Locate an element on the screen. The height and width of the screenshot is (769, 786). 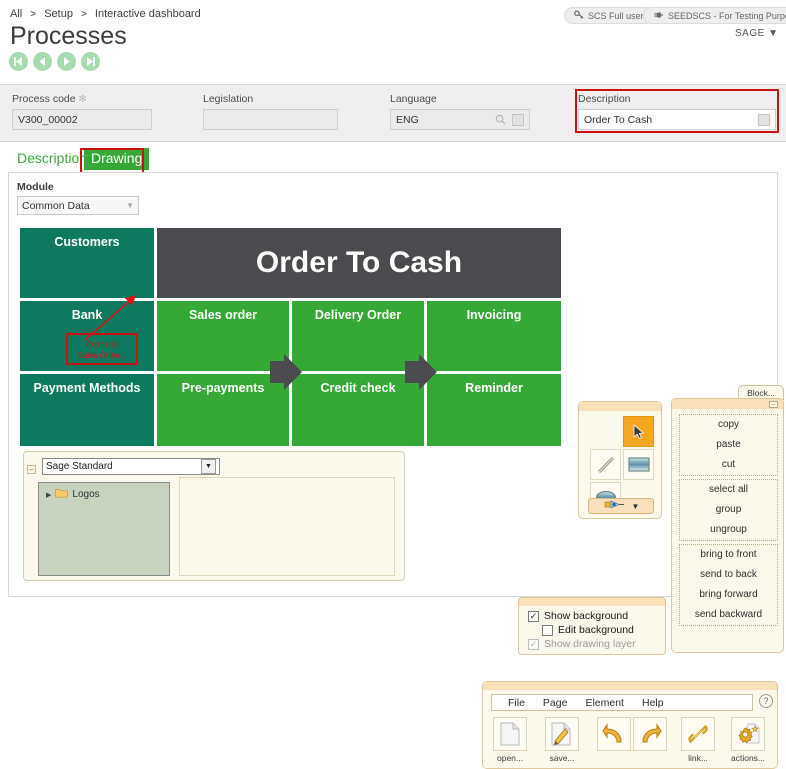
library-preview is located at coordinates (287, 526).